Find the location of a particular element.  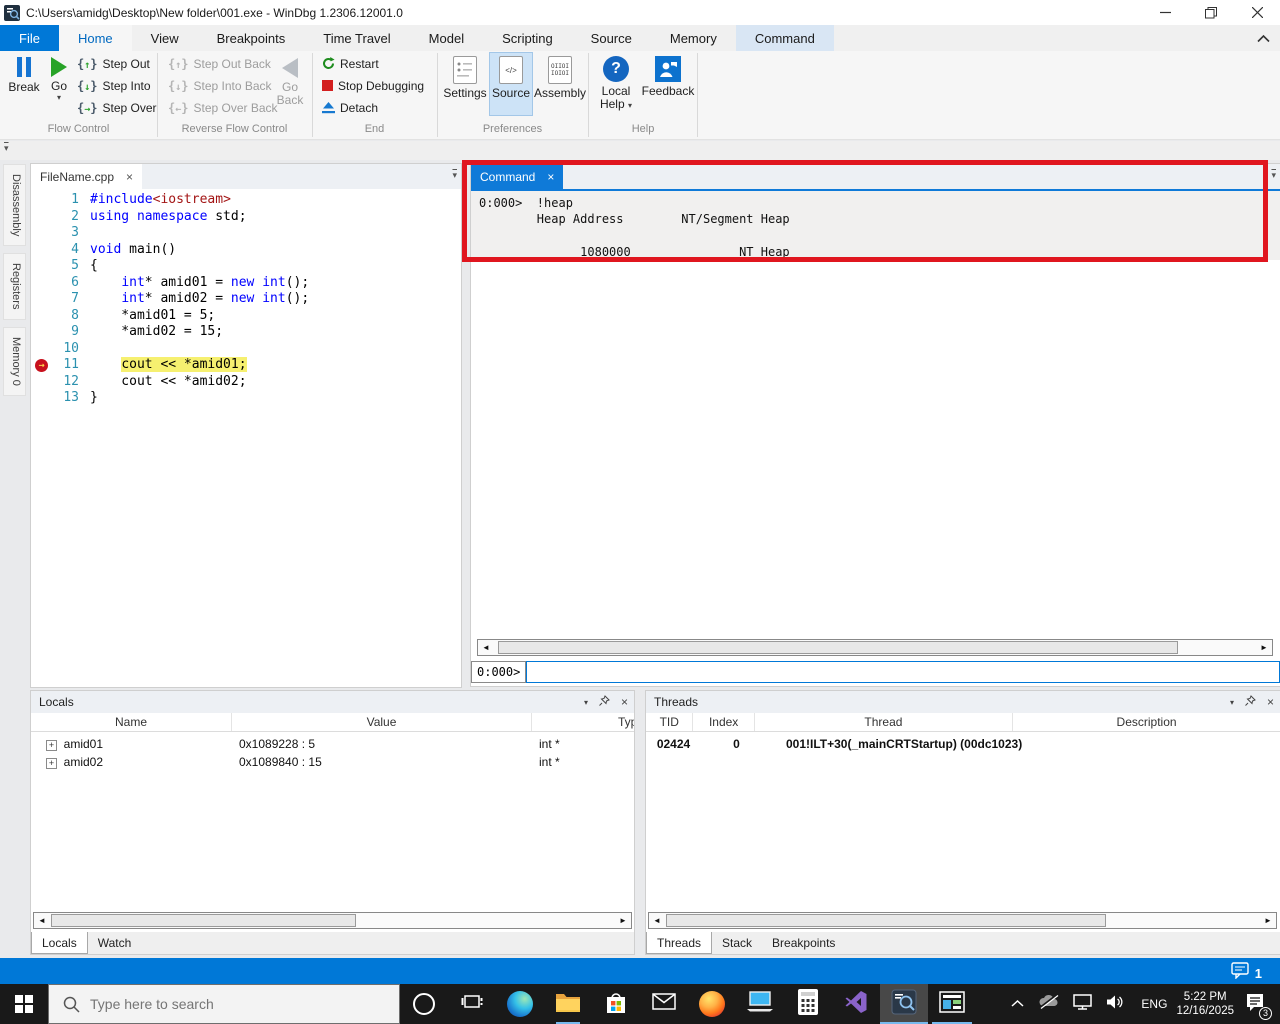

ribbon-tab-source: Source is located at coordinates (611, 38).